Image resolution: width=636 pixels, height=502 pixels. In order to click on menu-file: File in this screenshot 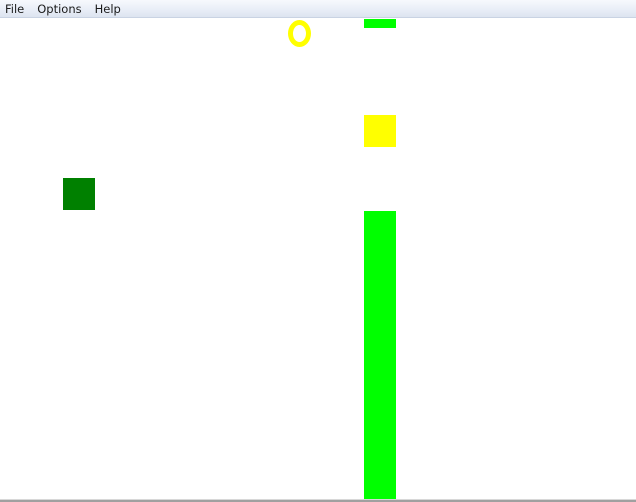, I will do `click(14, 9)`.